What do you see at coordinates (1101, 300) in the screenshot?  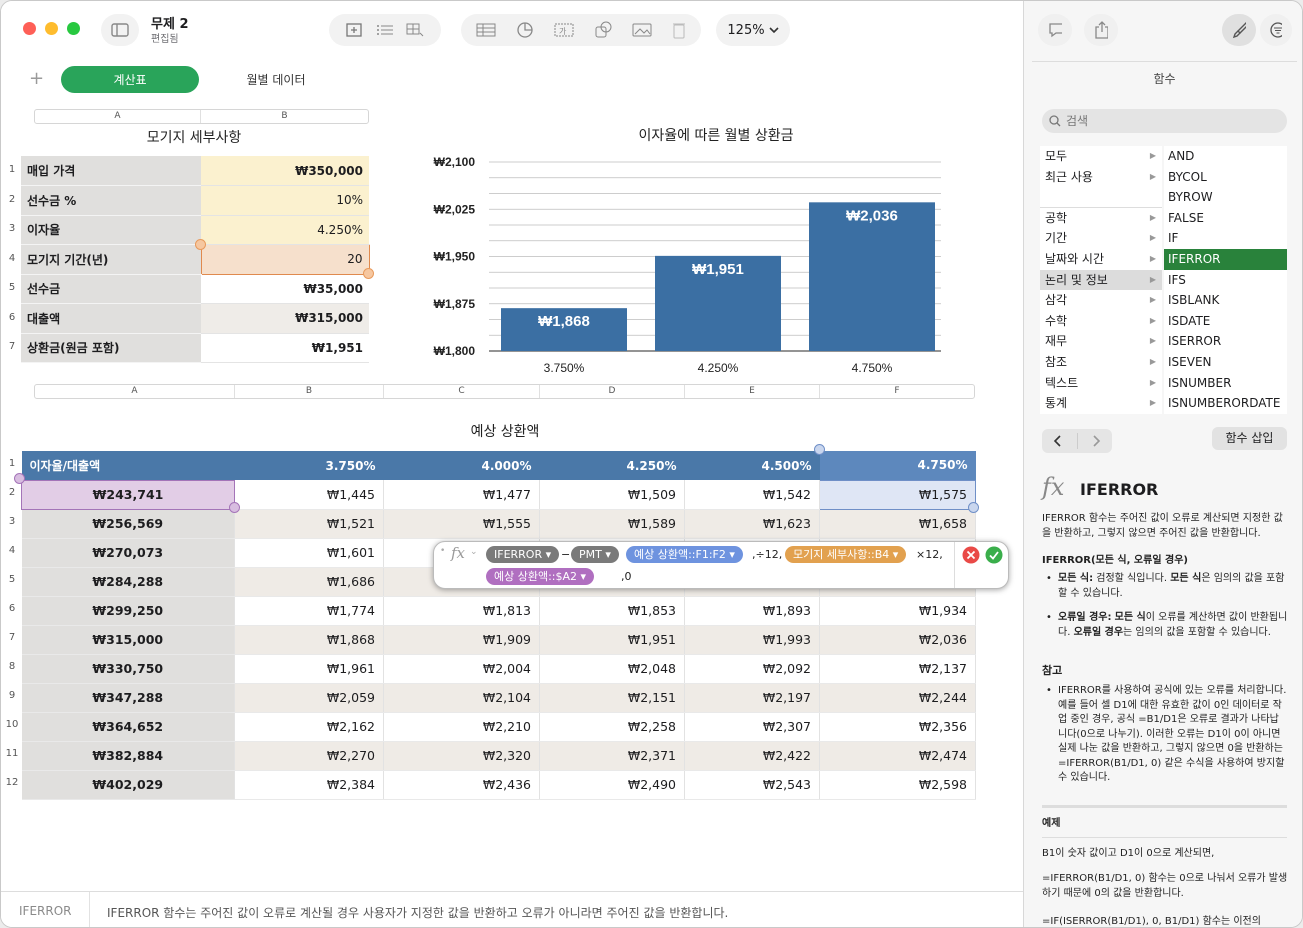 I see `category-item: 삼각 ▶` at bounding box center [1101, 300].